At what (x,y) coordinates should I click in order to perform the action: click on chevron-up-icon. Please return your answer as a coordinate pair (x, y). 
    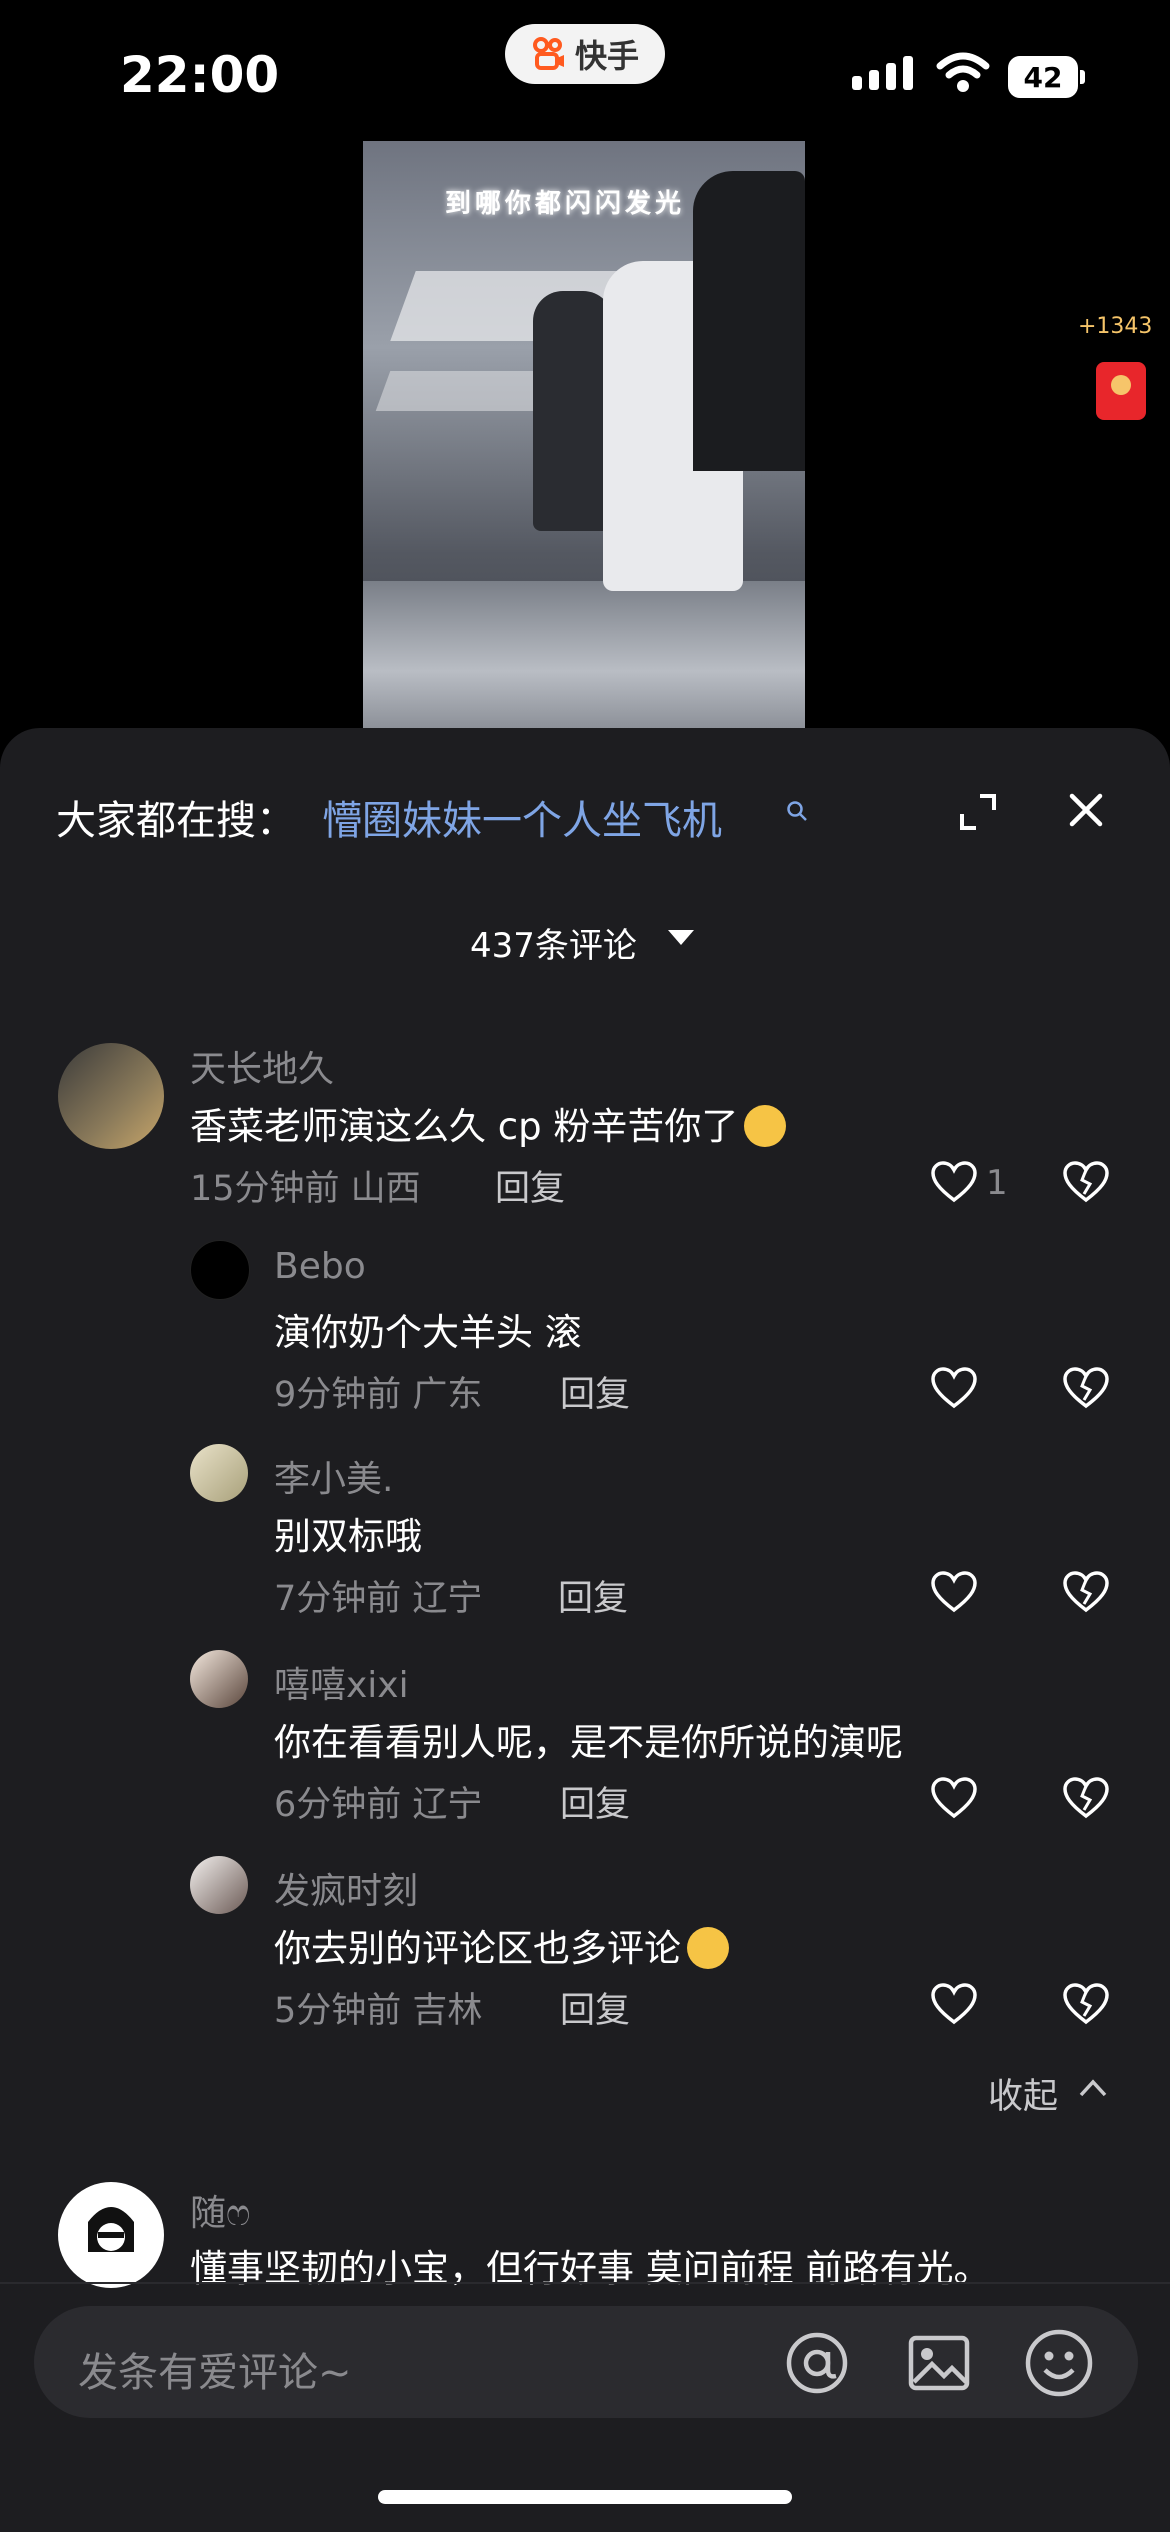
    Looking at the image, I should click on (1093, 2088).